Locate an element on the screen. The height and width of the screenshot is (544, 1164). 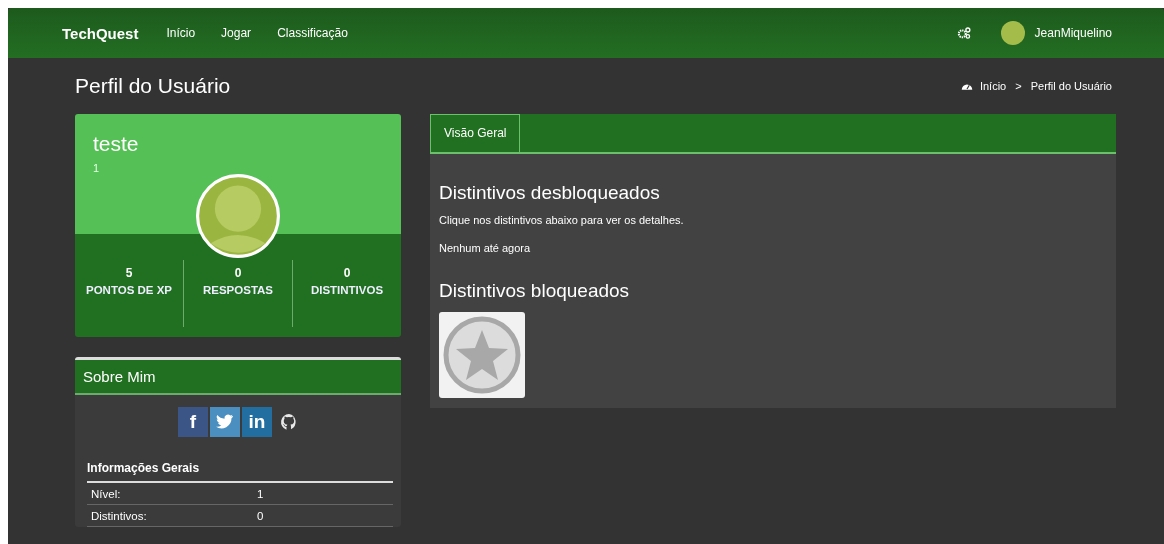
about-title: Sobre Mim is located at coordinates (238, 377).